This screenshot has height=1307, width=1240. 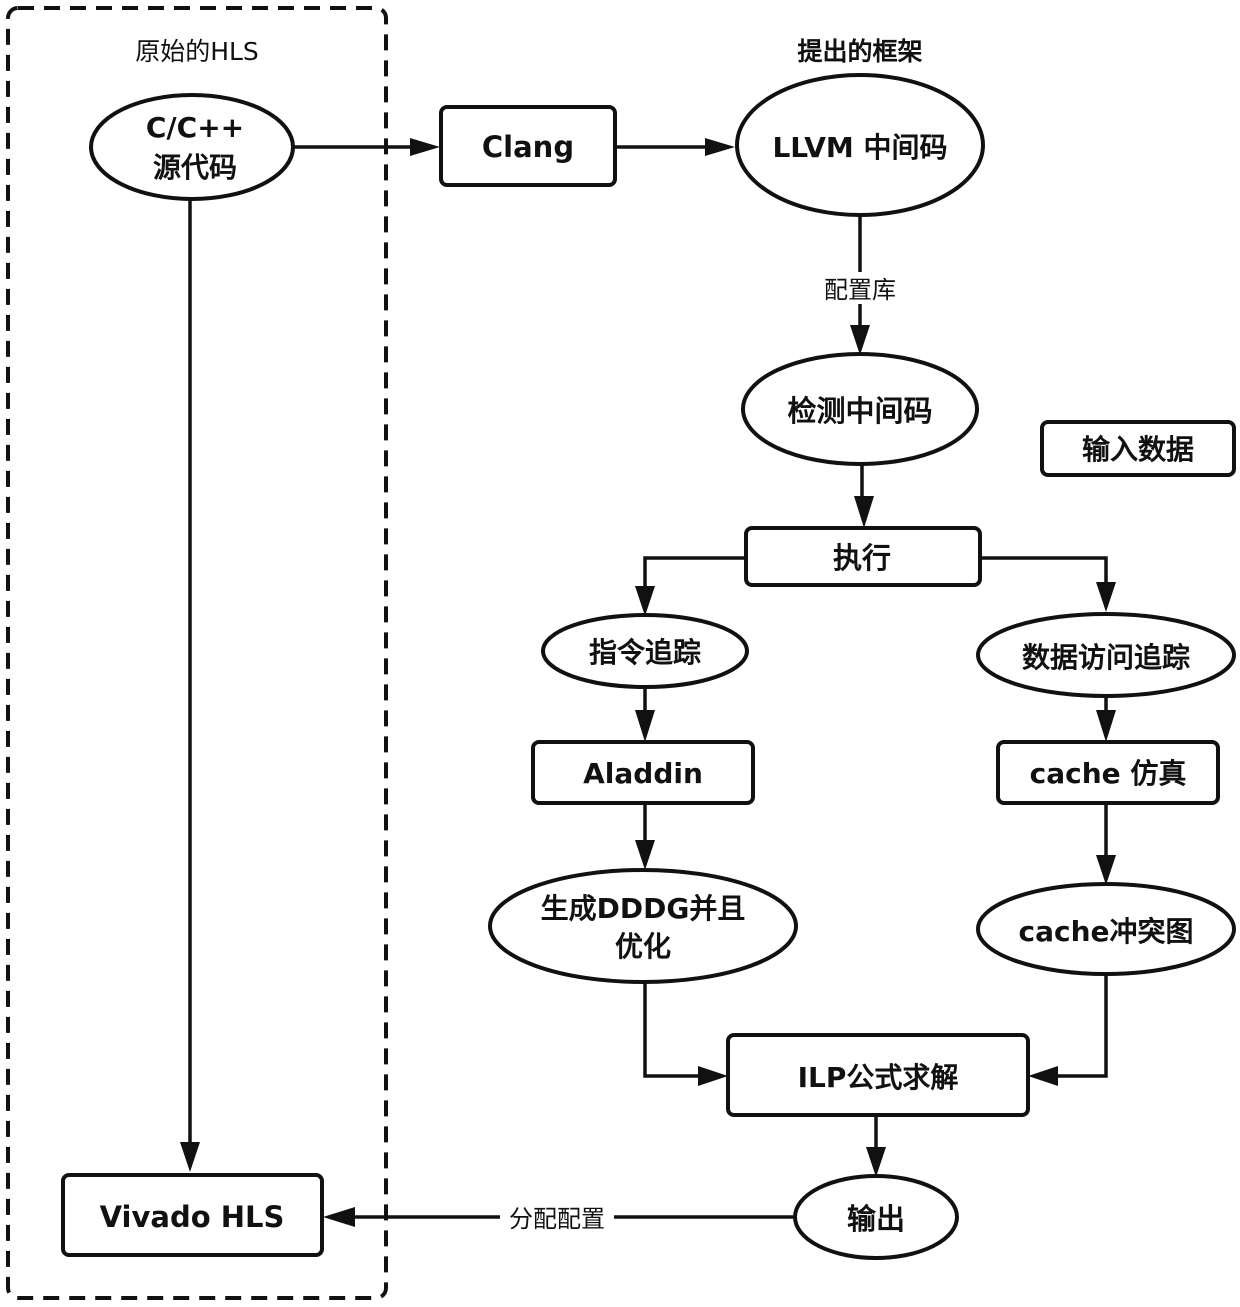 What do you see at coordinates (195, 167) in the screenshot?
I see `svg-text: 源代码` at bounding box center [195, 167].